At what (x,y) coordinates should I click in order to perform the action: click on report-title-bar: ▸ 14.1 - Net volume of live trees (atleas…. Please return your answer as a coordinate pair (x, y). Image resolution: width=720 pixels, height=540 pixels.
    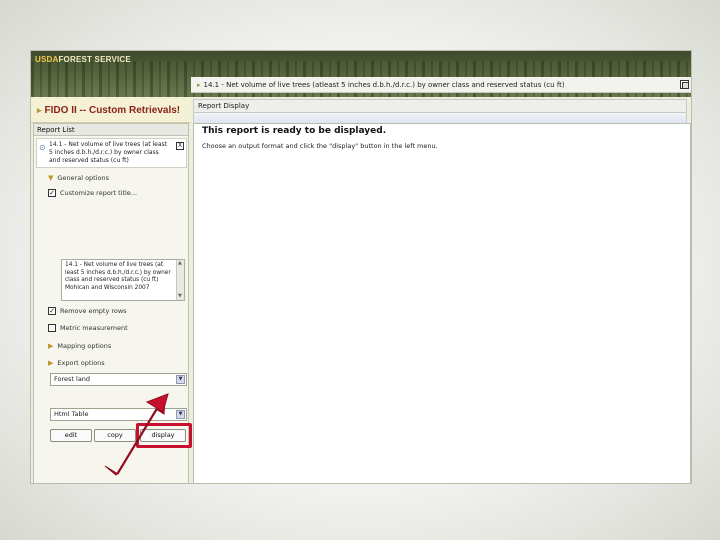
    Looking at the image, I should click on (441, 85).